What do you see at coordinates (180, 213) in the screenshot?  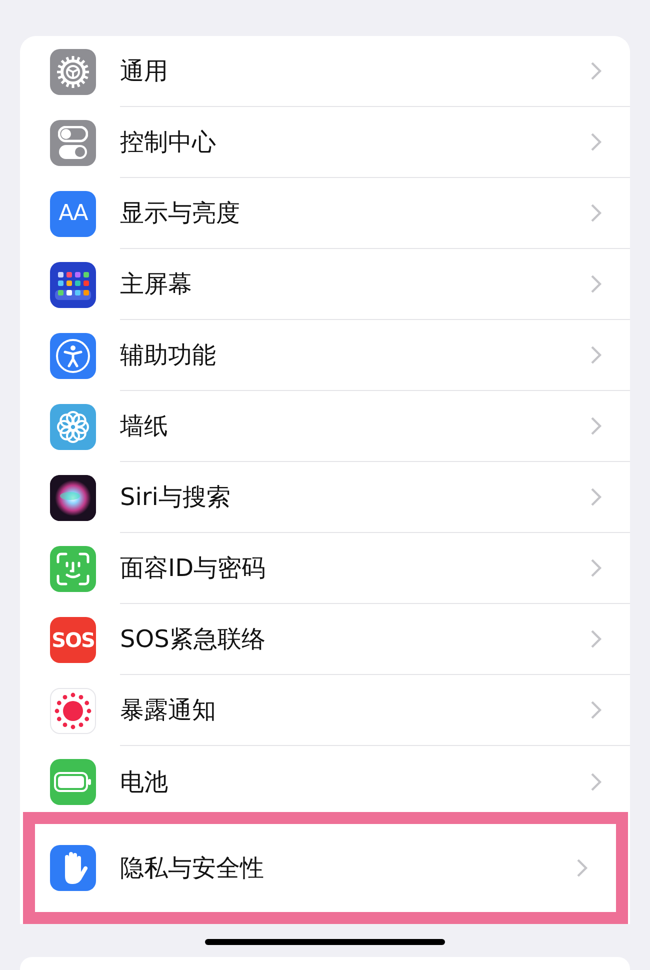 I see `setting-label: 显示与亮度` at bounding box center [180, 213].